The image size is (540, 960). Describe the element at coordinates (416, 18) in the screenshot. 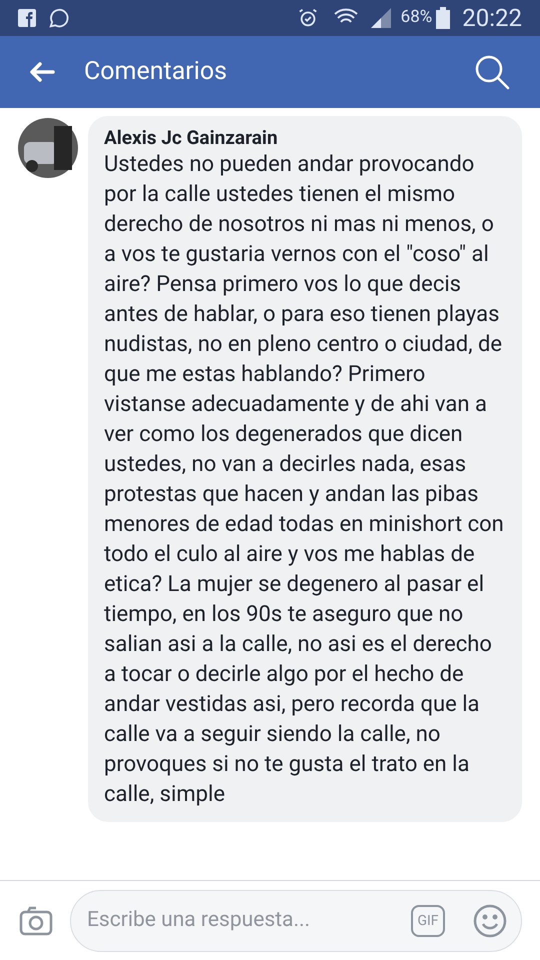

I see `battery-percentage: 68%` at that location.